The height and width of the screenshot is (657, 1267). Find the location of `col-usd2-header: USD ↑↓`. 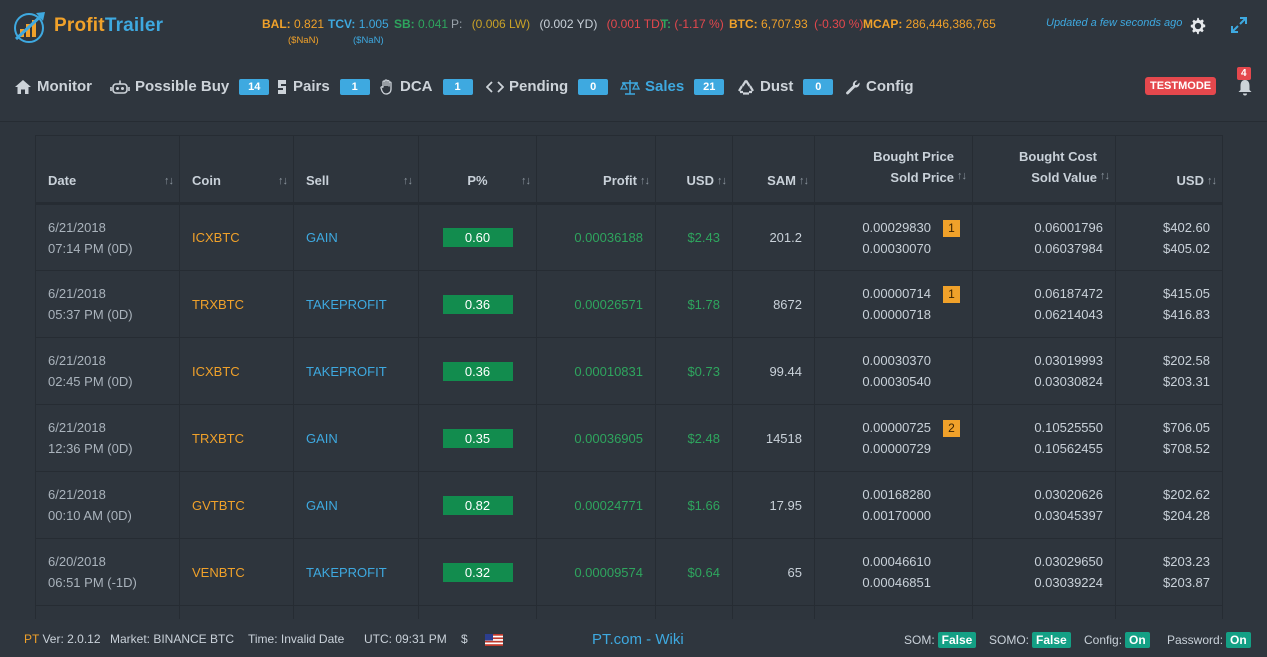

col-usd2-header: USD ↑↓ is located at coordinates (1169, 170).